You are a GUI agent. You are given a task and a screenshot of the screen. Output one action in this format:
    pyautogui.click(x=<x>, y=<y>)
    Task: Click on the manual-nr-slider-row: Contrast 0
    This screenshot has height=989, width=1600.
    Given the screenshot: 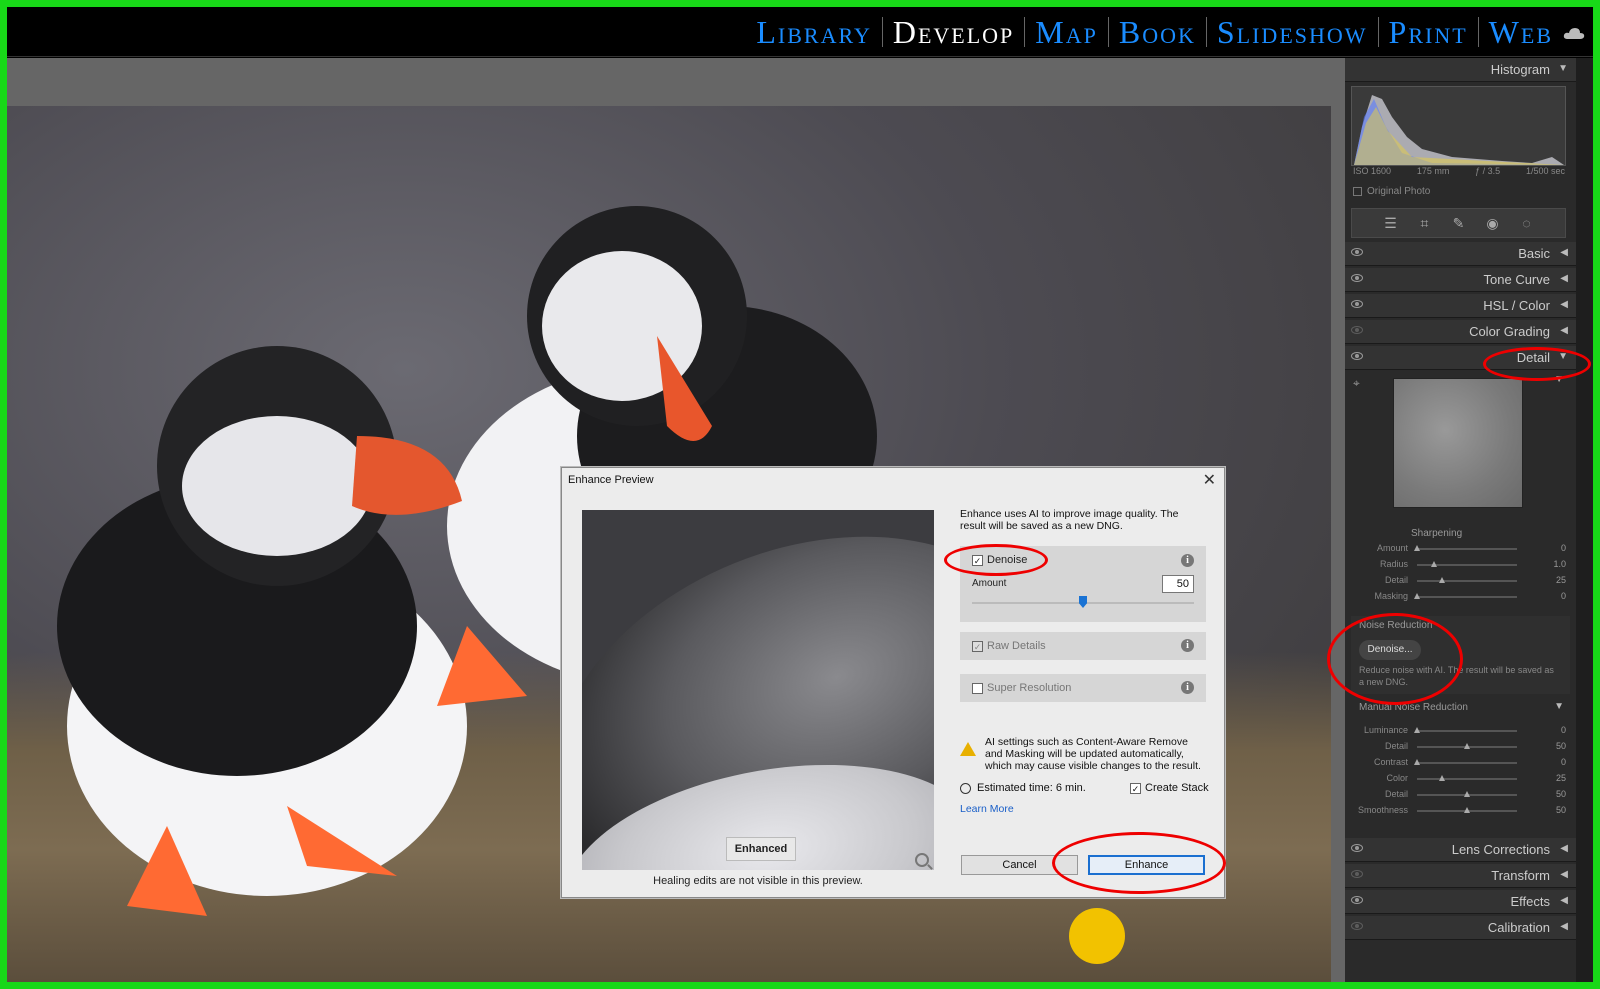 What is the action you would take?
    pyautogui.click(x=1460, y=763)
    